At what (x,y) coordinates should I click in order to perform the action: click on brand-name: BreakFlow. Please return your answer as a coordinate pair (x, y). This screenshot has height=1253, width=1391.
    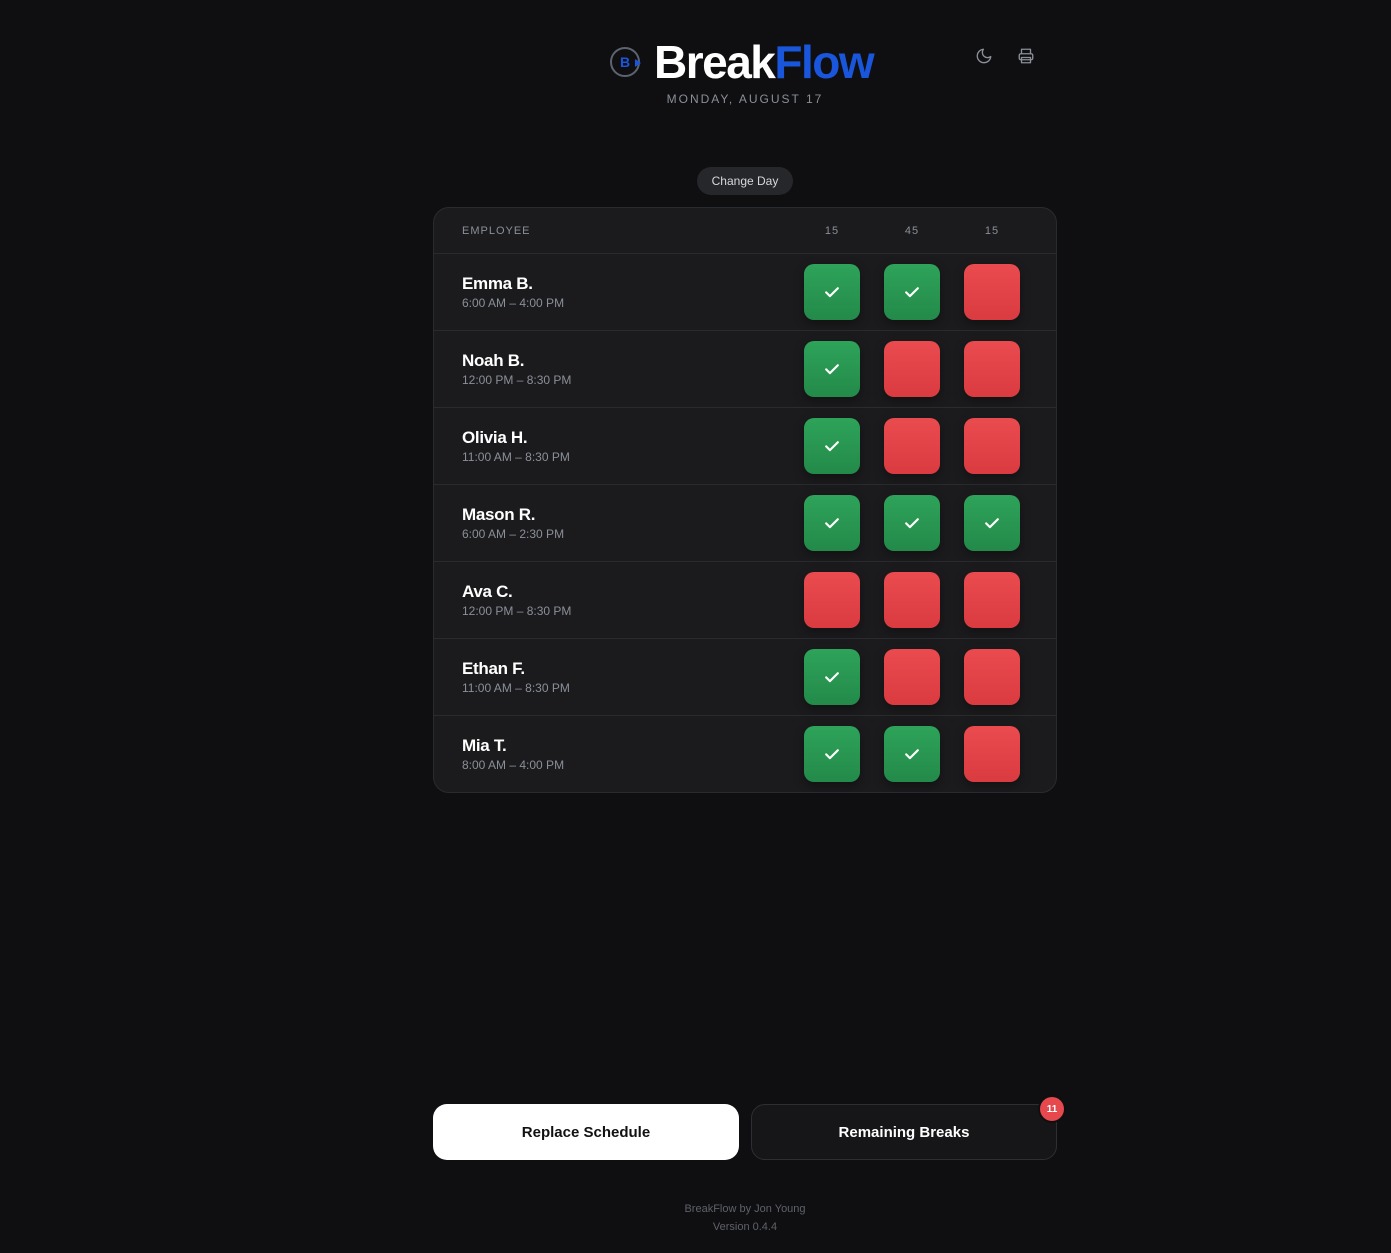
    Looking at the image, I should click on (764, 62).